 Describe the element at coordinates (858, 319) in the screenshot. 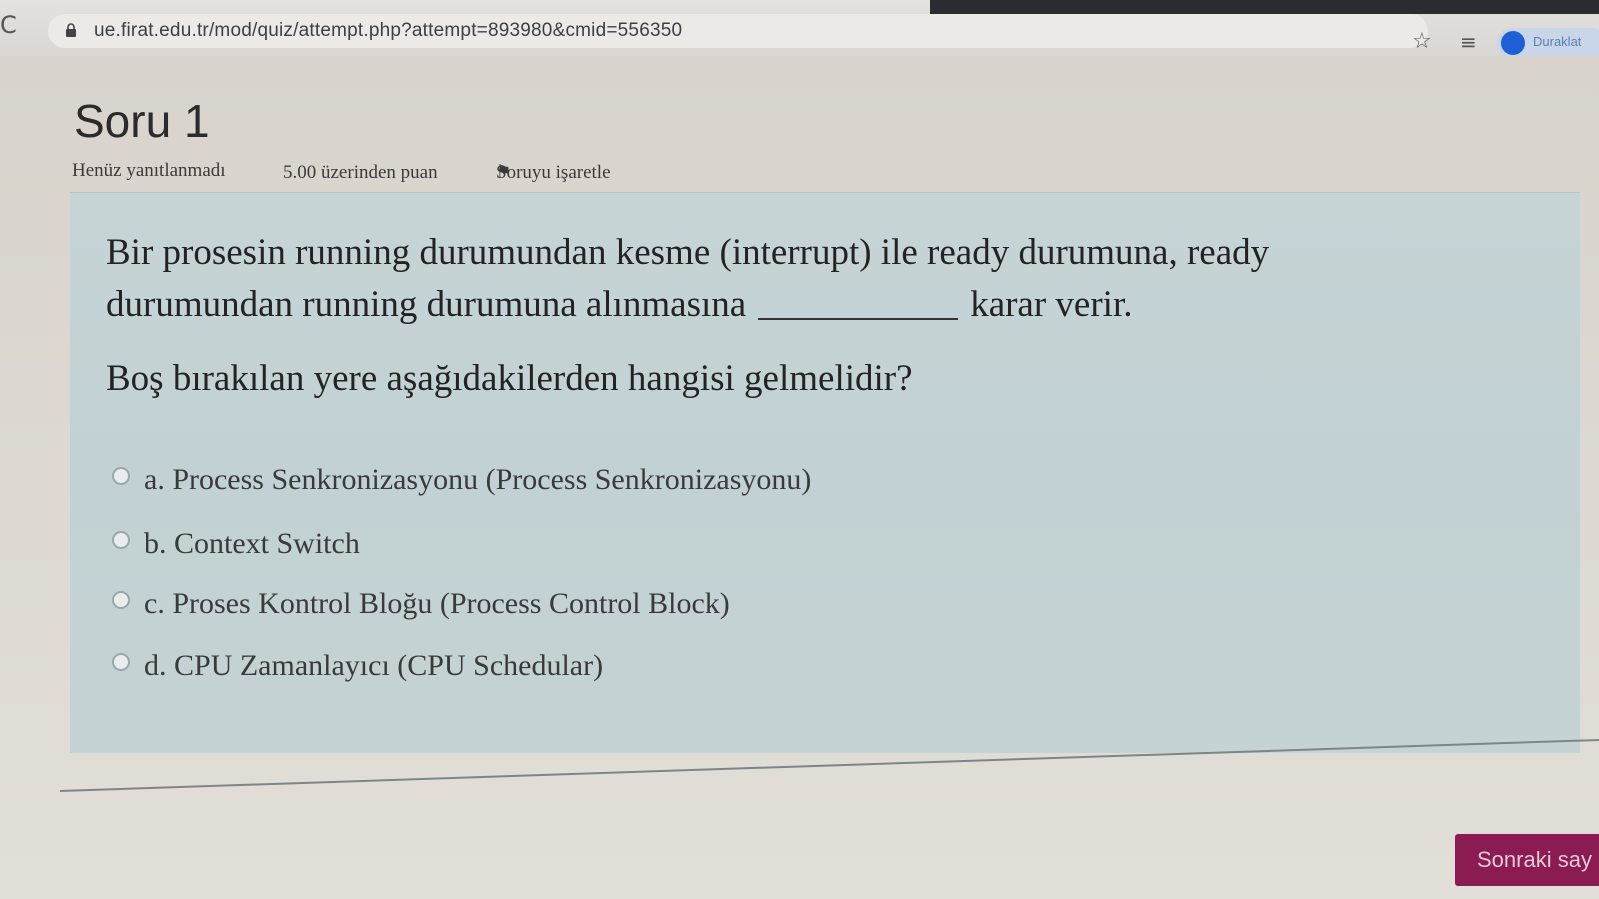

I see `answer-blank` at that location.